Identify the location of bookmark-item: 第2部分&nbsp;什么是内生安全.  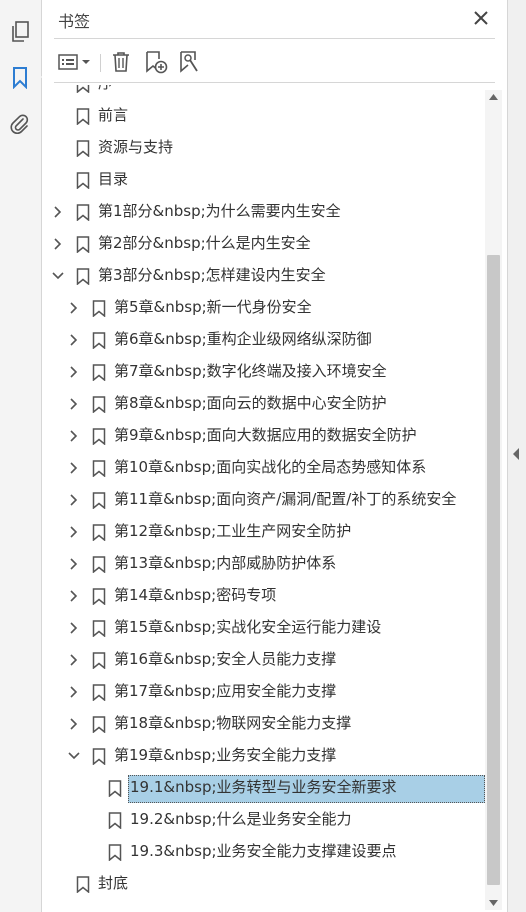
(263, 244).